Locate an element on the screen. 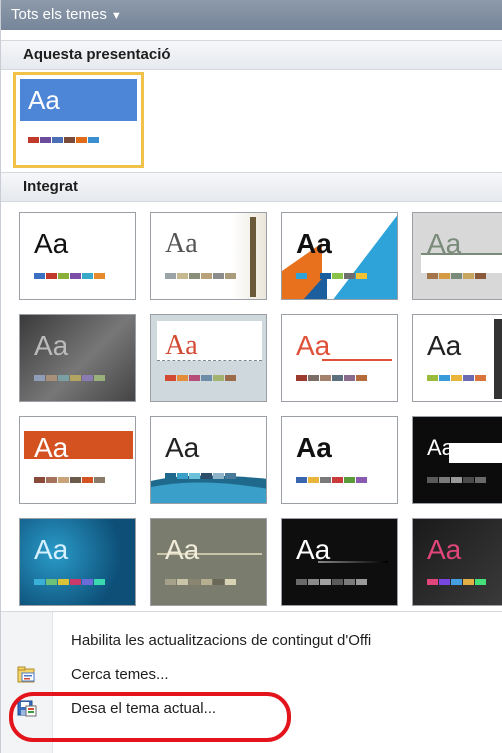 This screenshot has height=753, width=502. all-themes-label: Tots els temes is located at coordinates (59, 14).